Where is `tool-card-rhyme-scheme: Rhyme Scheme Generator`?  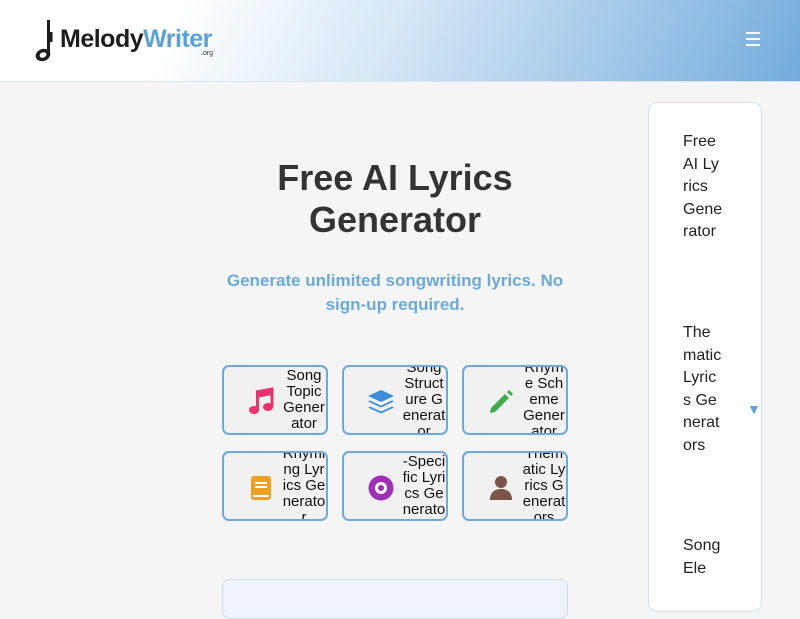 tool-card-rhyme-scheme: Rhyme Scheme Generator is located at coordinates (515, 400).